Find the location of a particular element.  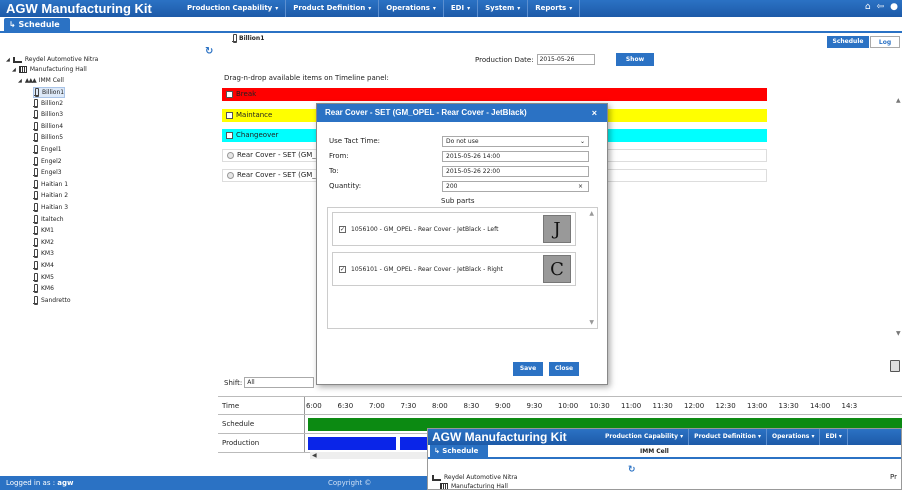

production-block is located at coordinates (352, 443).